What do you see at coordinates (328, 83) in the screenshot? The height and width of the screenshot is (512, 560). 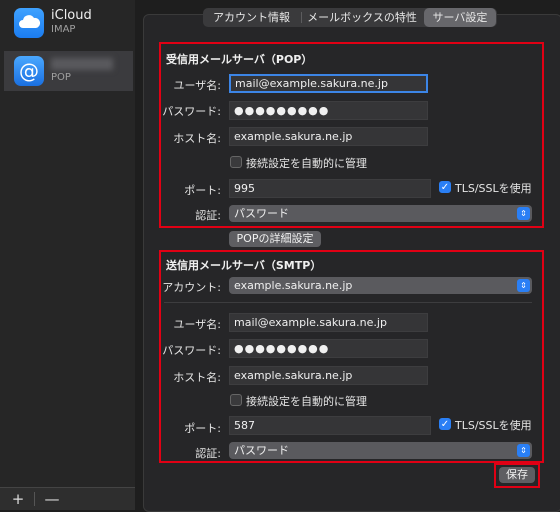 I see `incoming-username-field: mail@example.sakura.ne.jp` at bounding box center [328, 83].